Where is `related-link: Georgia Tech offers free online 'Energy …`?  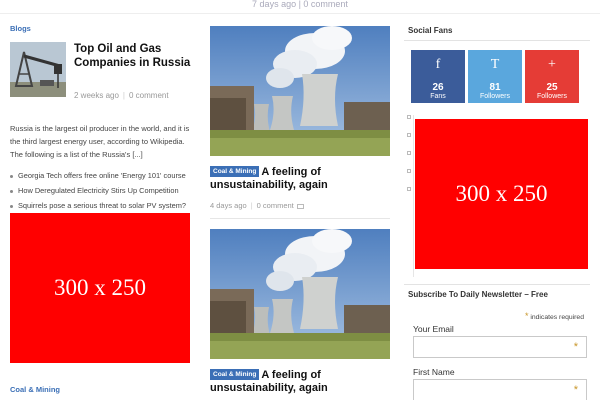
related-link: Georgia Tech offers free online 'Energy … is located at coordinates (101, 175).